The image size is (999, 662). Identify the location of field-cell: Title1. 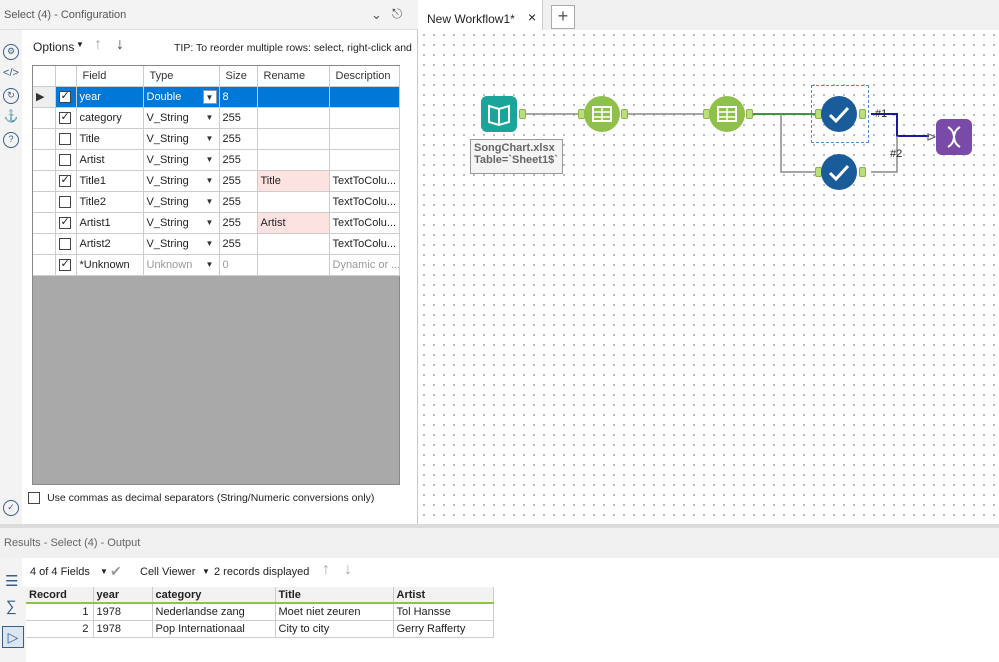
(110, 181).